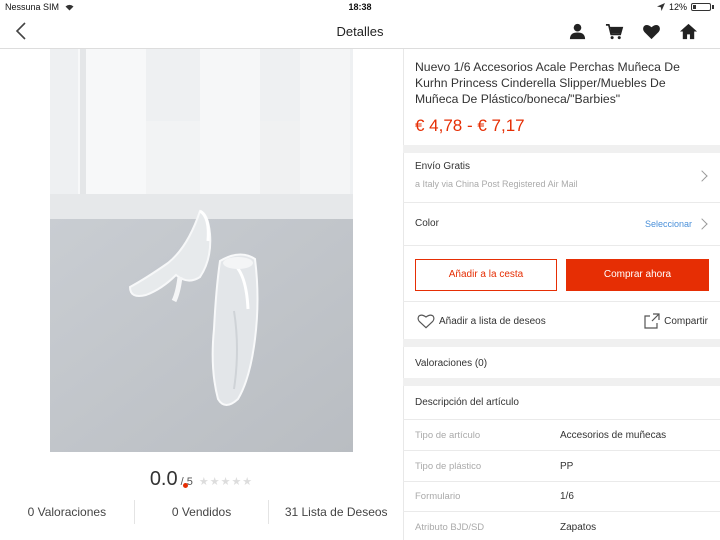  What do you see at coordinates (186, 482) in the screenshot?
I see `rating-max: / 5` at bounding box center [186, 482].